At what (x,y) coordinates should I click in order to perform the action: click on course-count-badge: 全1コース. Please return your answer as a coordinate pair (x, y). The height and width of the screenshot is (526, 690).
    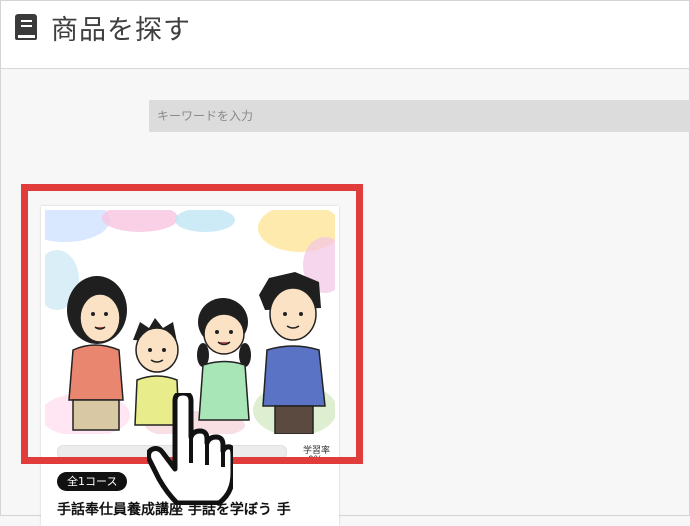
    Looking at the image, I should click on (92, 481).